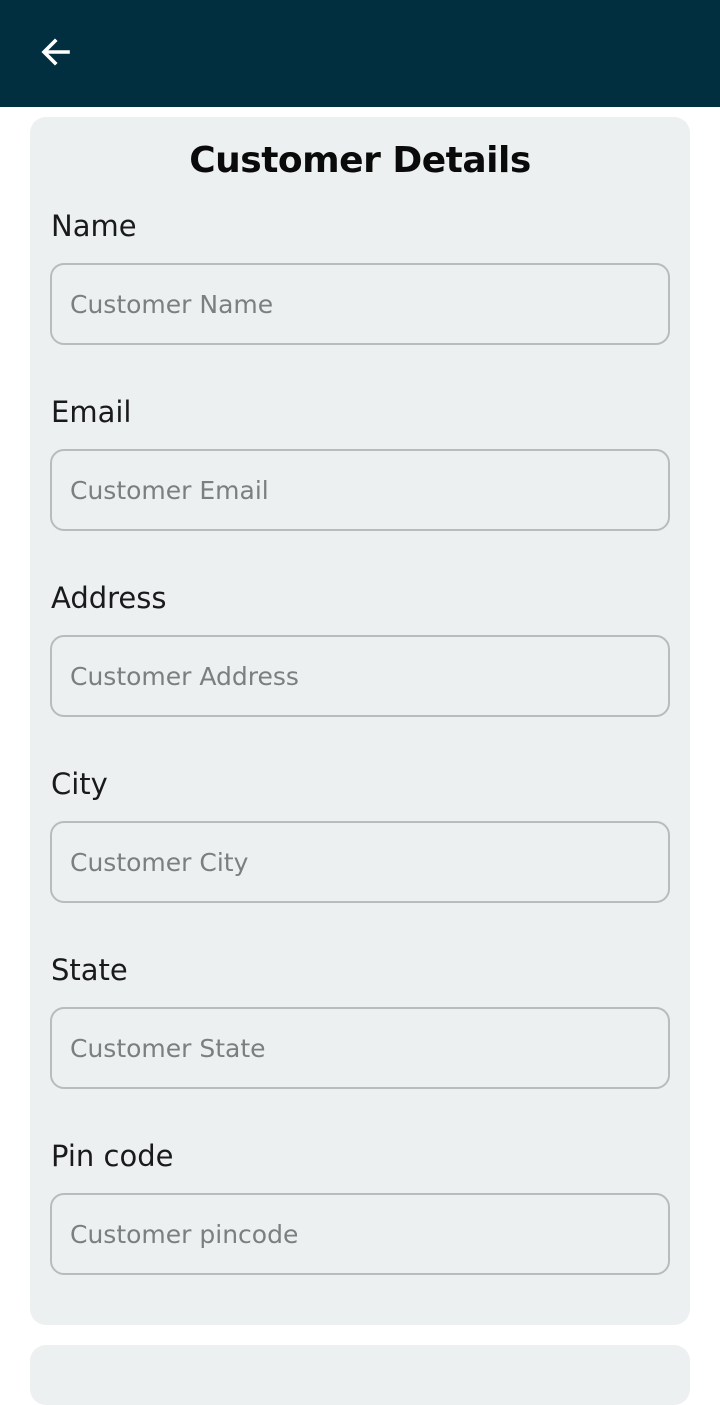 This screenshot has width=720, height=1405. Describe the element at coordinates (360, 1234) in the screenshot. I see `customer-pincode-input` at that location.